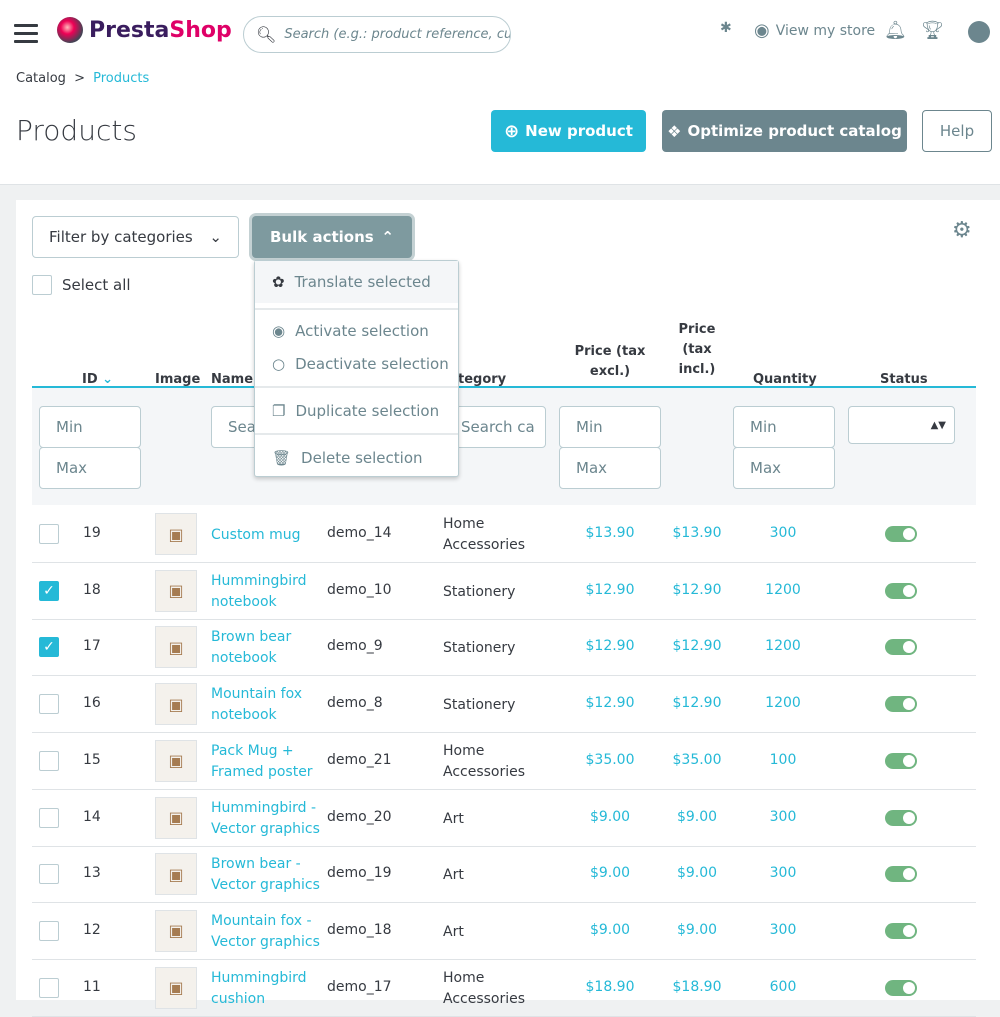 This screenshot has height=1017, width=1000. What do you see at coordinates (610, 987) in the screenshot?
I see `price-excl: $18.90` at bounding box center [610, 987].